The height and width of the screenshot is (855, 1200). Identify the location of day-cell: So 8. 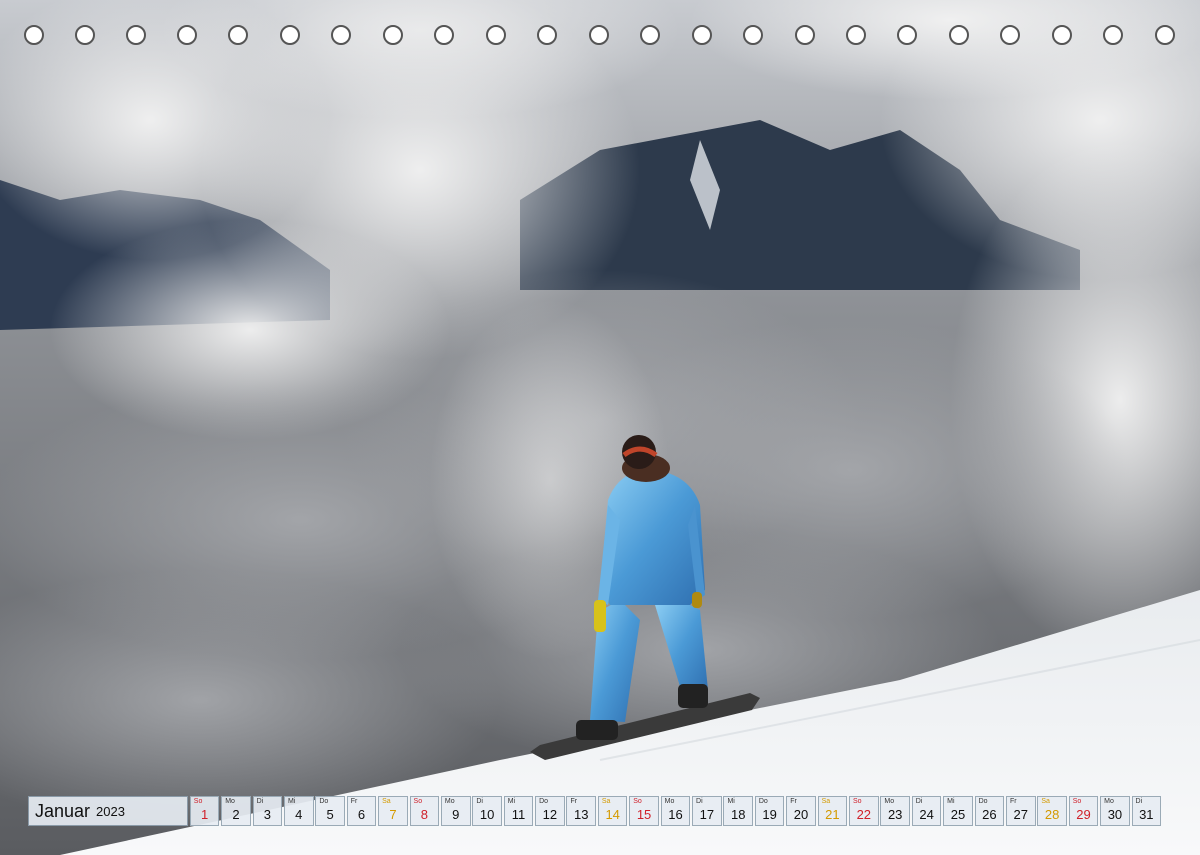
(424, 811).